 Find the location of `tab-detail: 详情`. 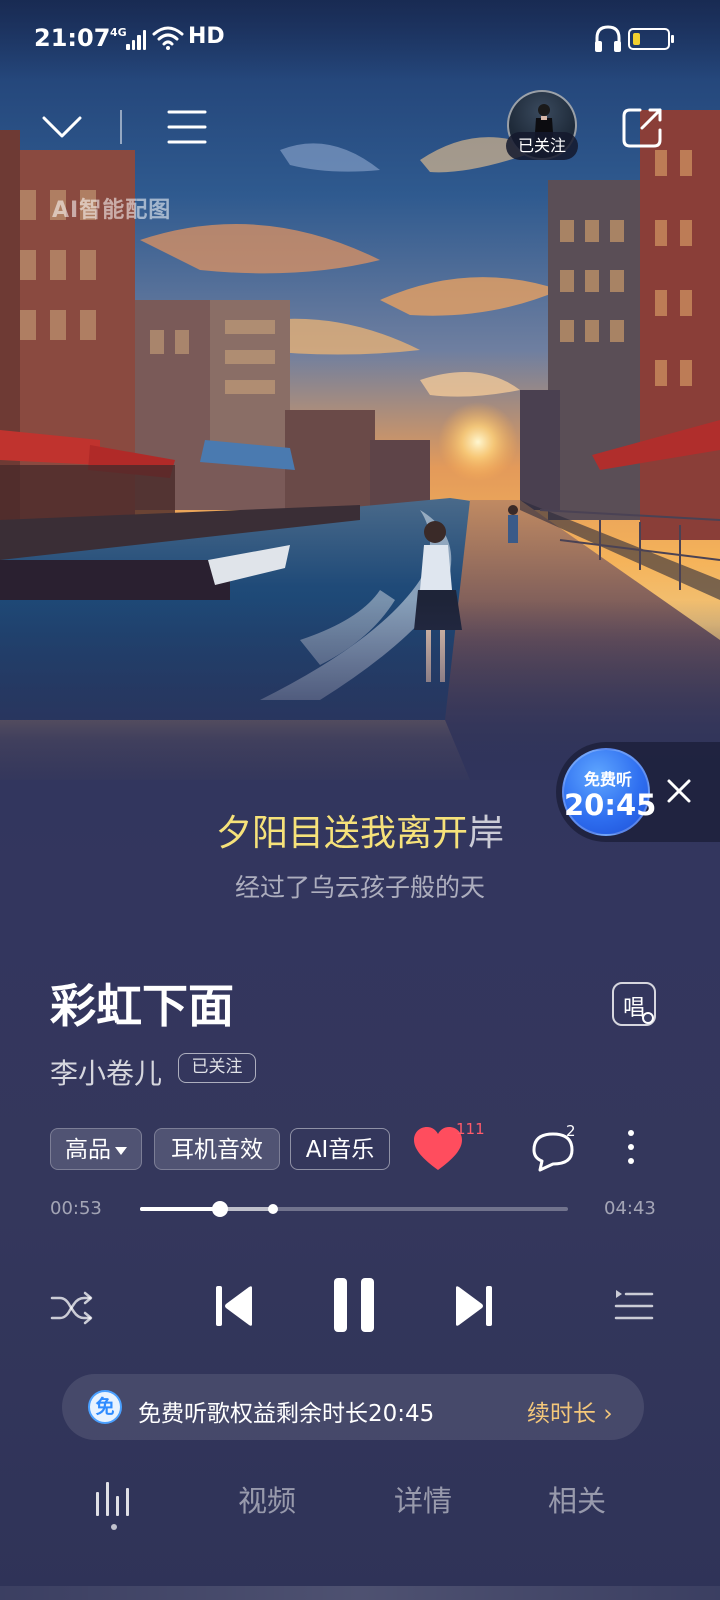

tab-detail: 详情 is located at coordinates (423, 1499).